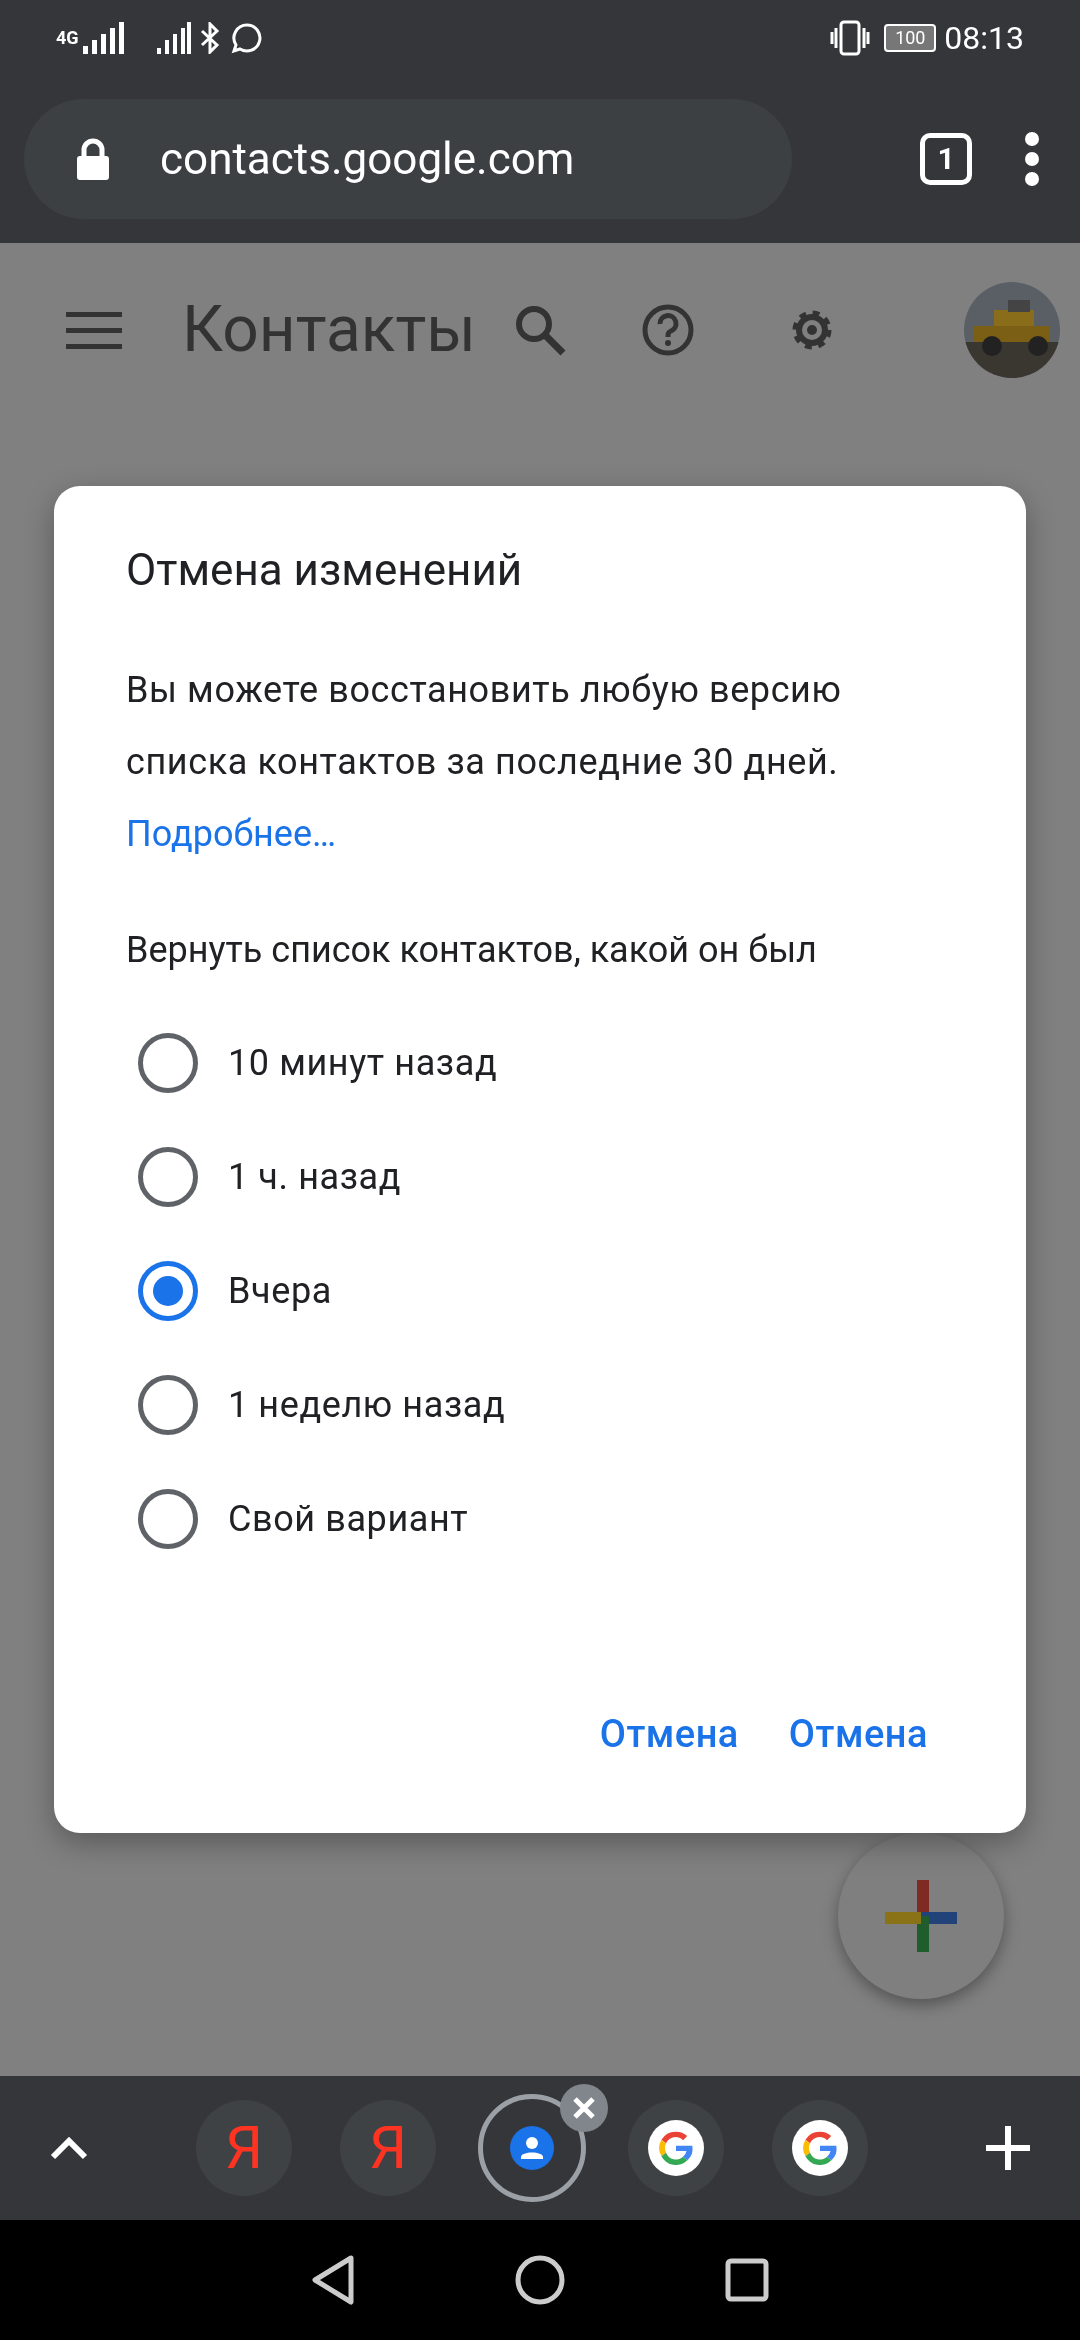 This screenshot has width=1080, height=2340. Describe the element at coordinates (367, 159) in the screenshot. I see `url-text: contacts.google.com` at that location.